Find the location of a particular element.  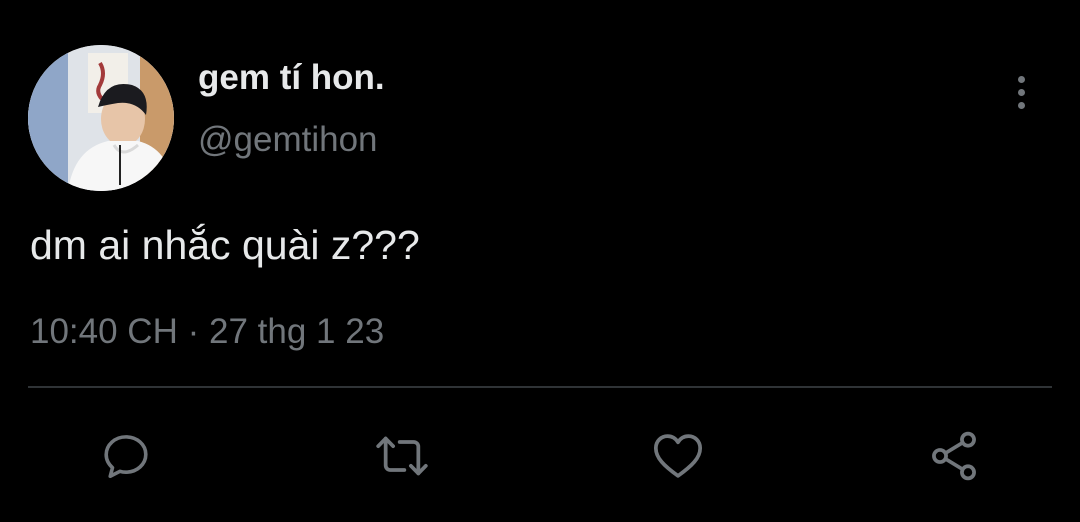

share-button is located at coordinates (954, 456).